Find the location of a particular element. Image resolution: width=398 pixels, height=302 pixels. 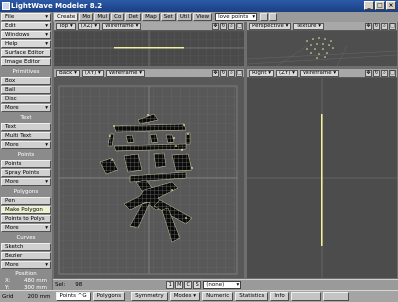

selection-set-dropdown: love points is located at coordinates (236, 17).